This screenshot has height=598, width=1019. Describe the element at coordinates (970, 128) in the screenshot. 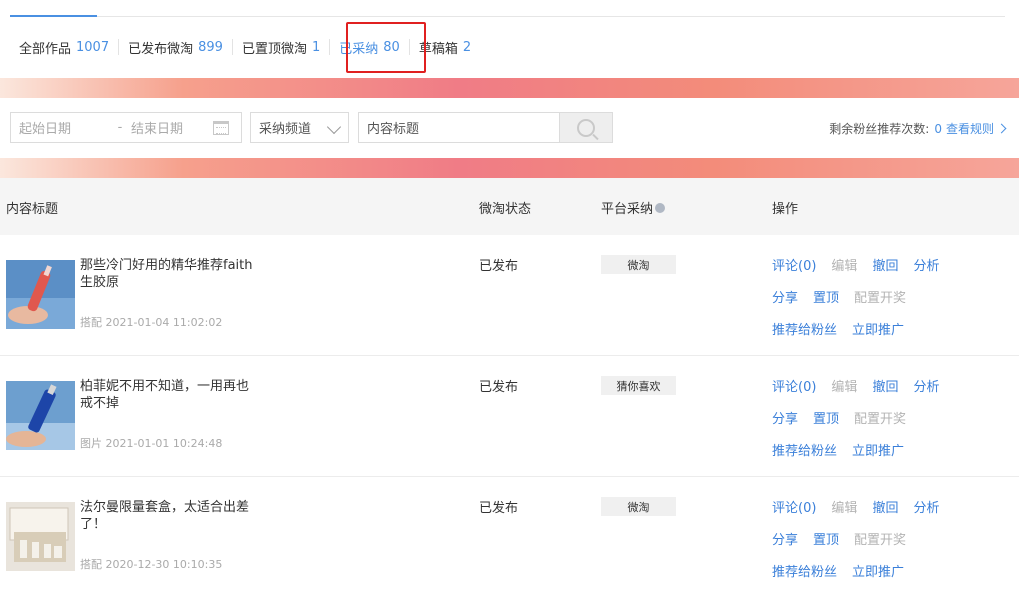

I see `view-rules-link: 查看规则` at that location.